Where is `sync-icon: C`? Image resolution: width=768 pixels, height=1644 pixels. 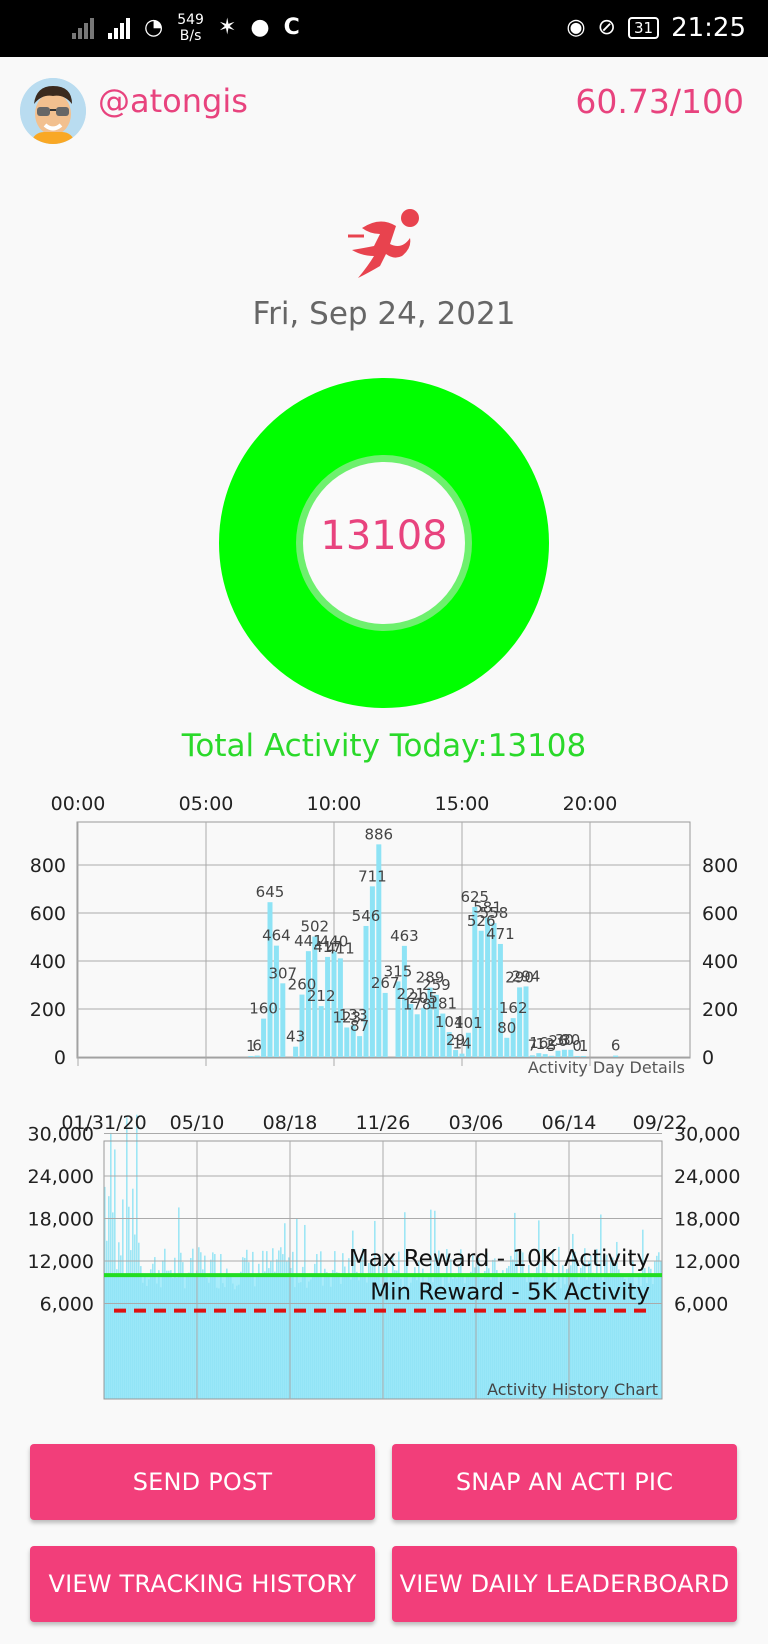
sync-icon: C is located at coordinates (291, 27).